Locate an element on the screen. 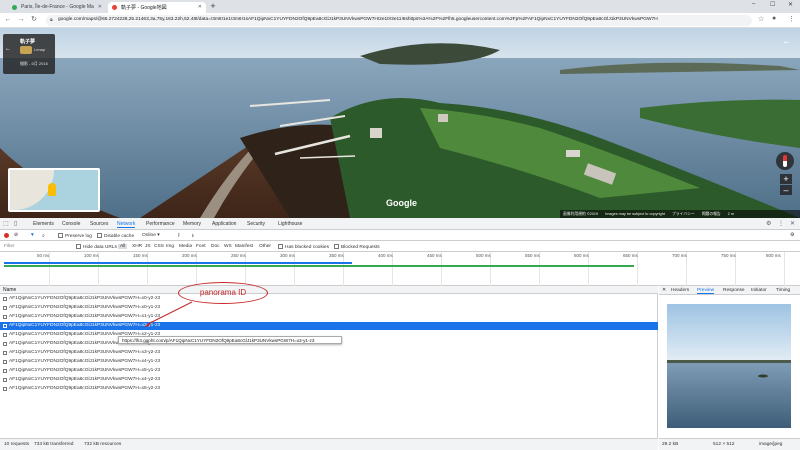 The height and width of the screenshot is (450, 800). network-settings-icon: ⚙ is located at coordinates (792, 235).